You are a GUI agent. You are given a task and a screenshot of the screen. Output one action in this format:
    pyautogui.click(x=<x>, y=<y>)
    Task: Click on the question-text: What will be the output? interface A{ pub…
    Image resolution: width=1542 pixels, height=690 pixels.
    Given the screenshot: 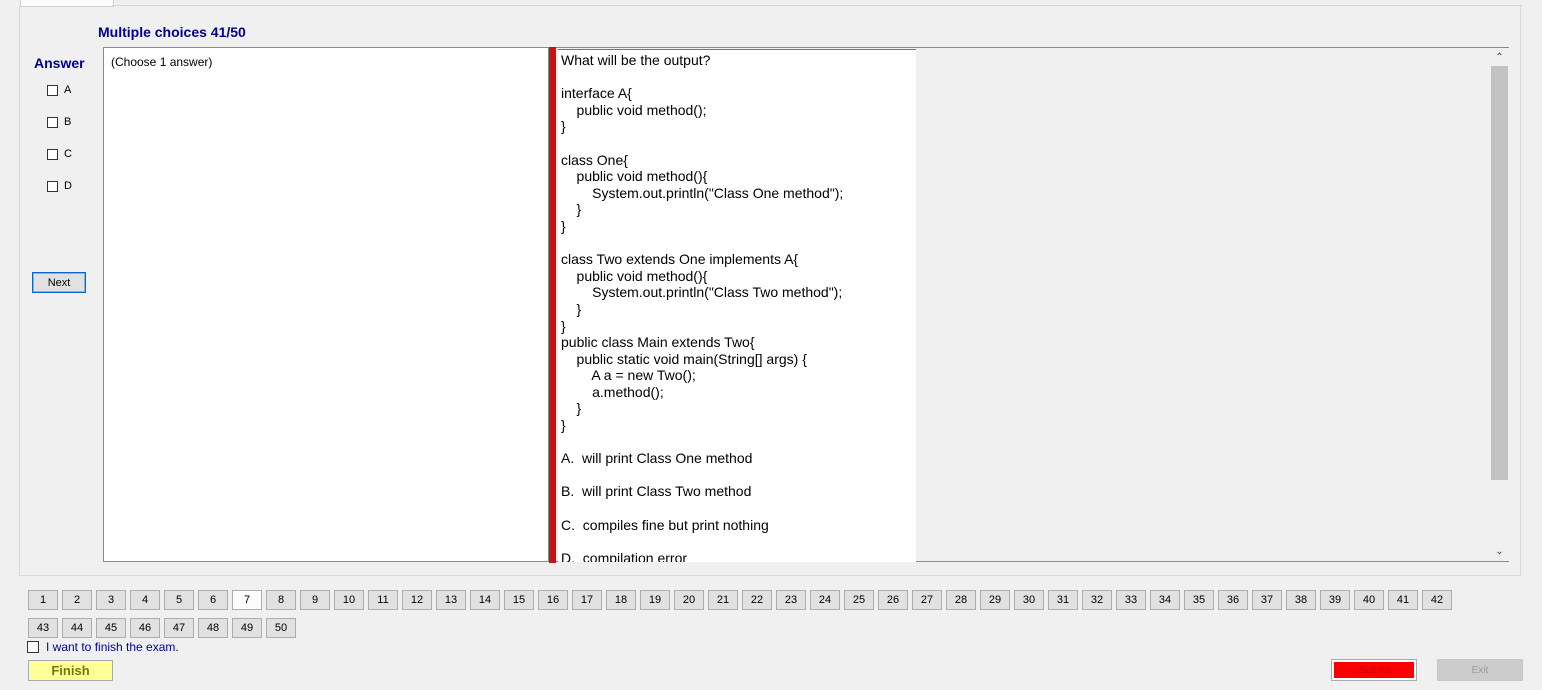 What is the action you would take?
    pyautogui.click(x=702, y=307)
    